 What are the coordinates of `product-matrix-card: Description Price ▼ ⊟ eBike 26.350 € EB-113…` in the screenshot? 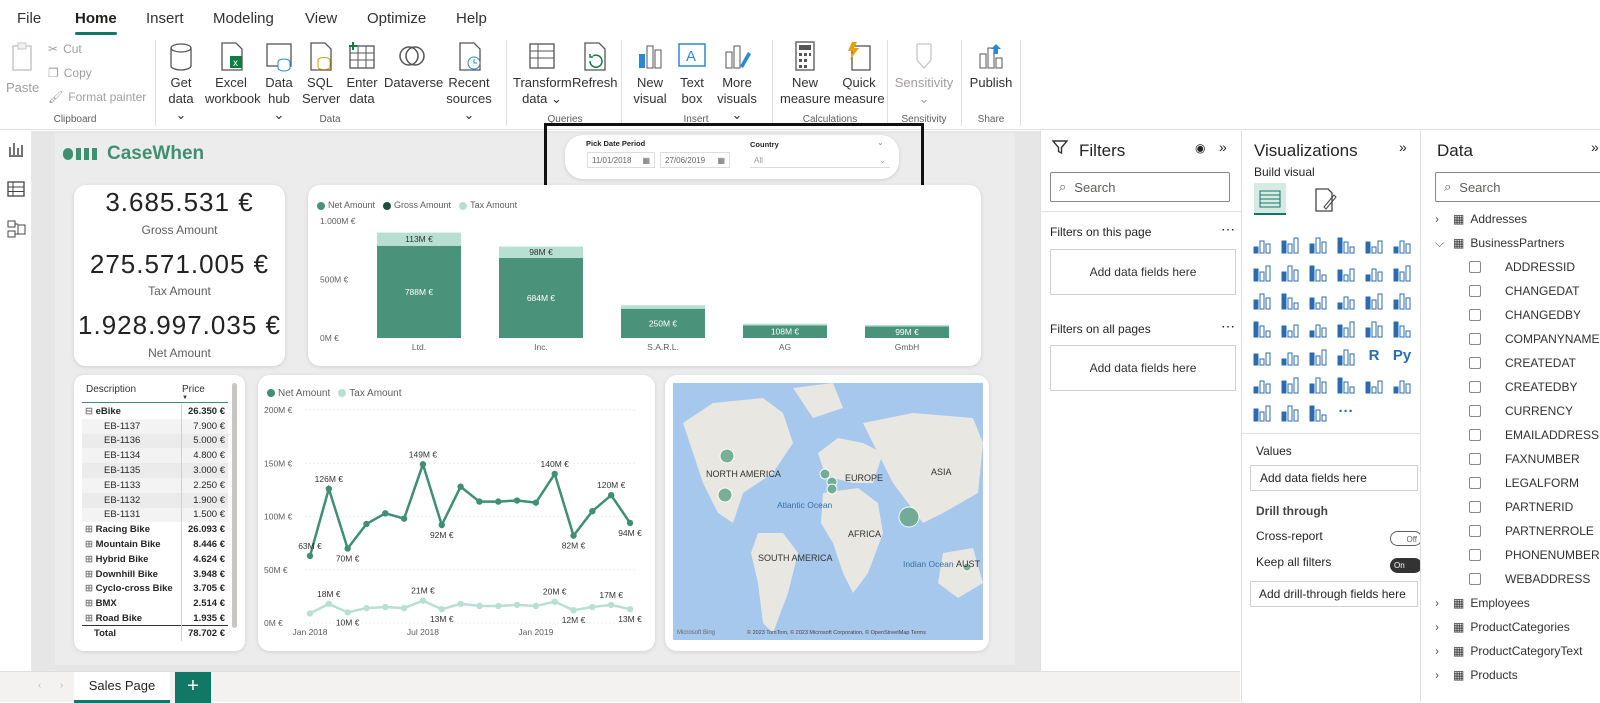 It's located at (159, 513).